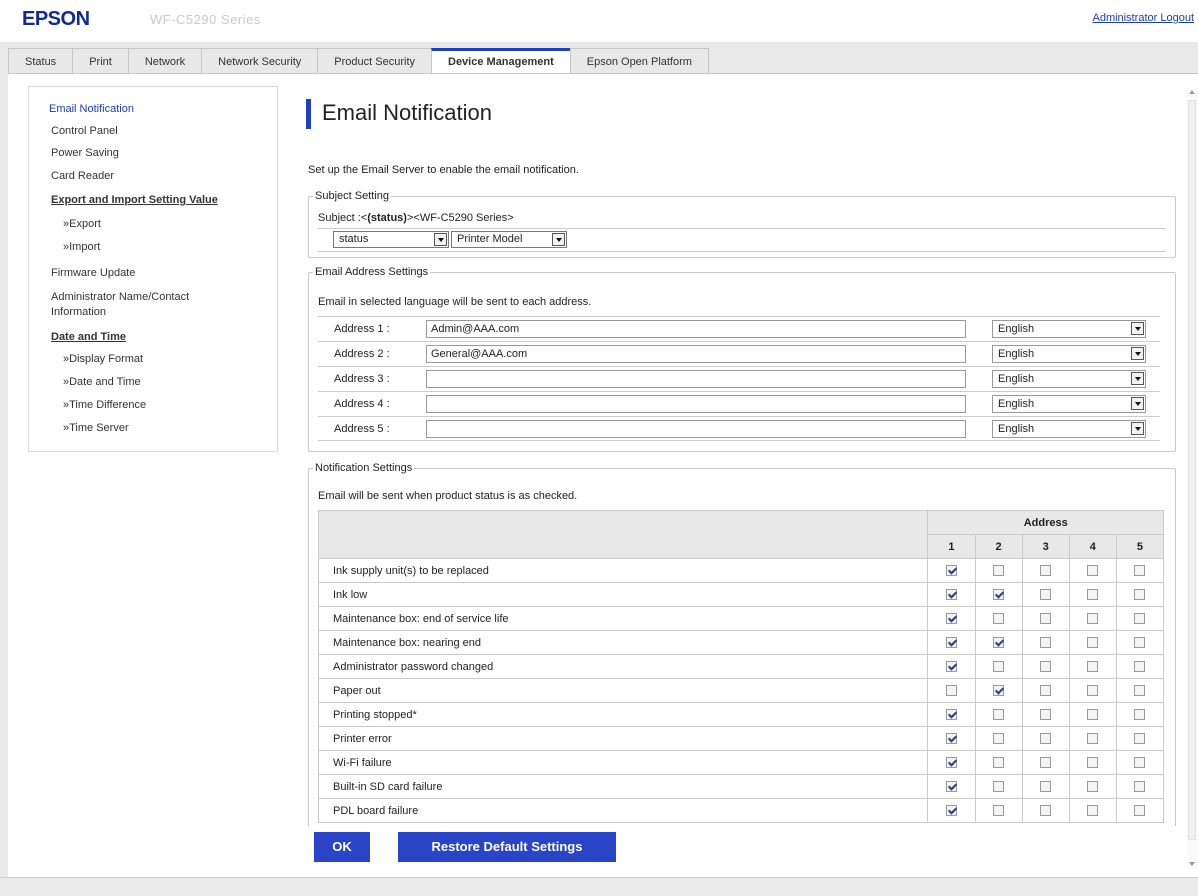  I want to click on sidebar-item-email-notification: Email Notification, so click(91, 109).